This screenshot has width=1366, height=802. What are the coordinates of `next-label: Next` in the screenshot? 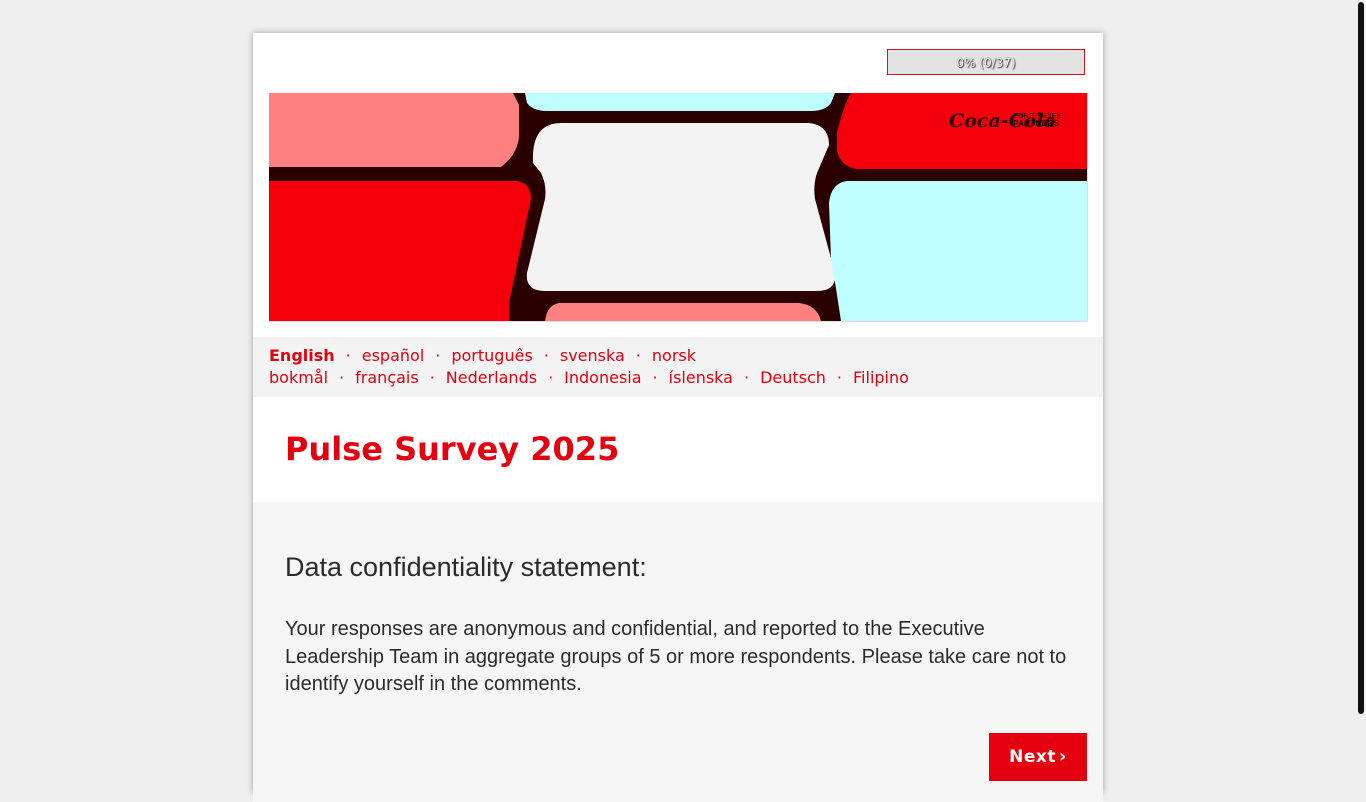 It's located at (1032, 757).